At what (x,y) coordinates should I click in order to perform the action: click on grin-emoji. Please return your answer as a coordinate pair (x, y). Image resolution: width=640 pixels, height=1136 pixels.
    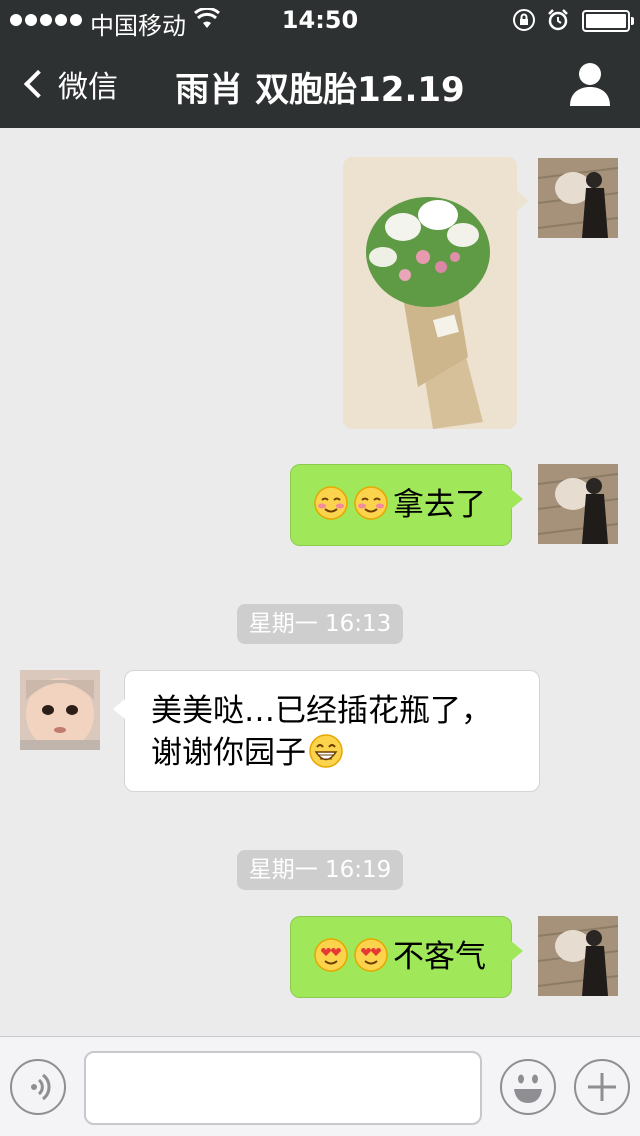
    Looking at the image, I should click on (326, 751).